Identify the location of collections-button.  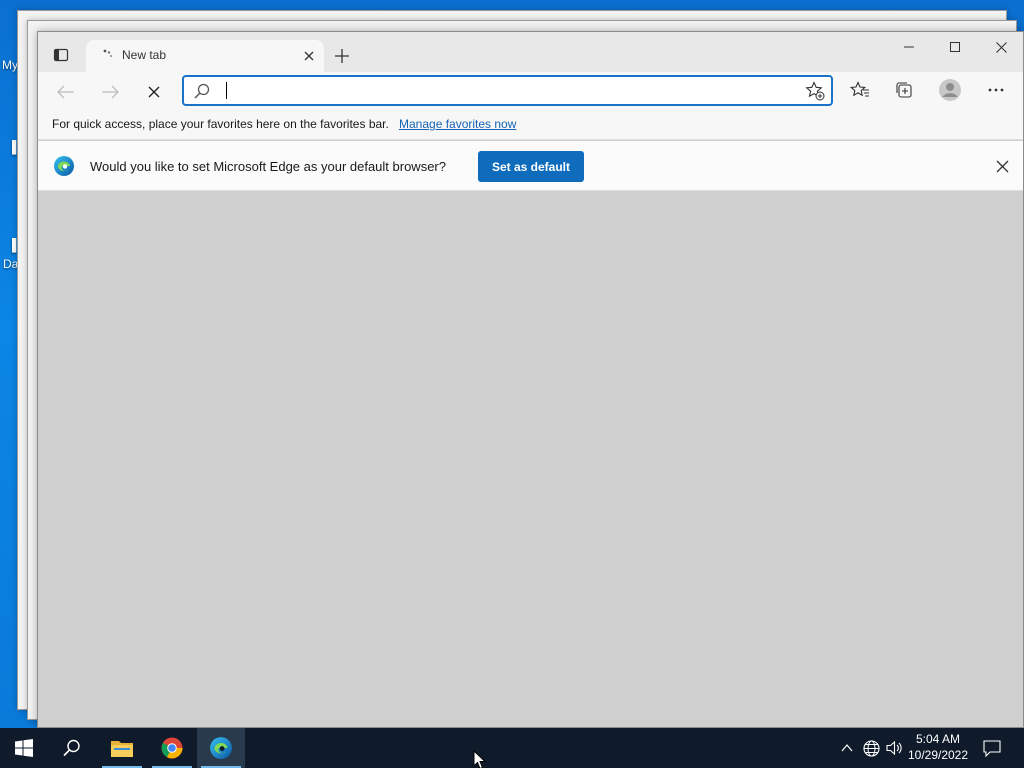
(904, 90).